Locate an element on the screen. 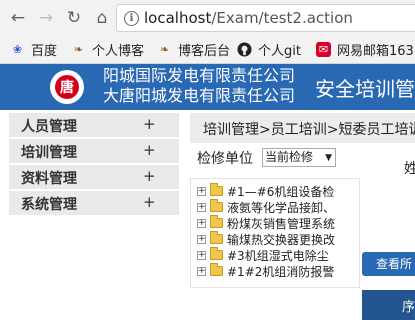  bookmark-blog-admin: ❧ 博客后台 is located at coordinates (193, 49).